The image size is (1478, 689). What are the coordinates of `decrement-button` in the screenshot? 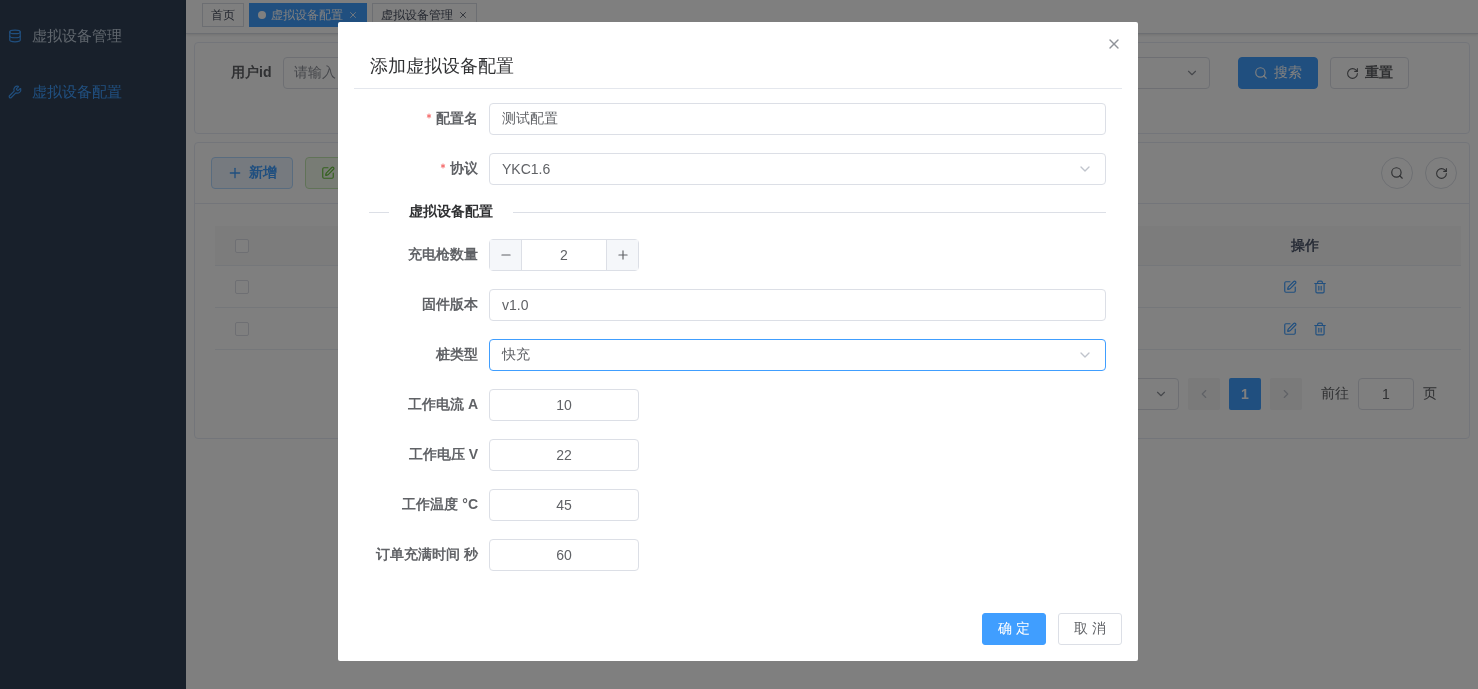 It's located at (506, 255).